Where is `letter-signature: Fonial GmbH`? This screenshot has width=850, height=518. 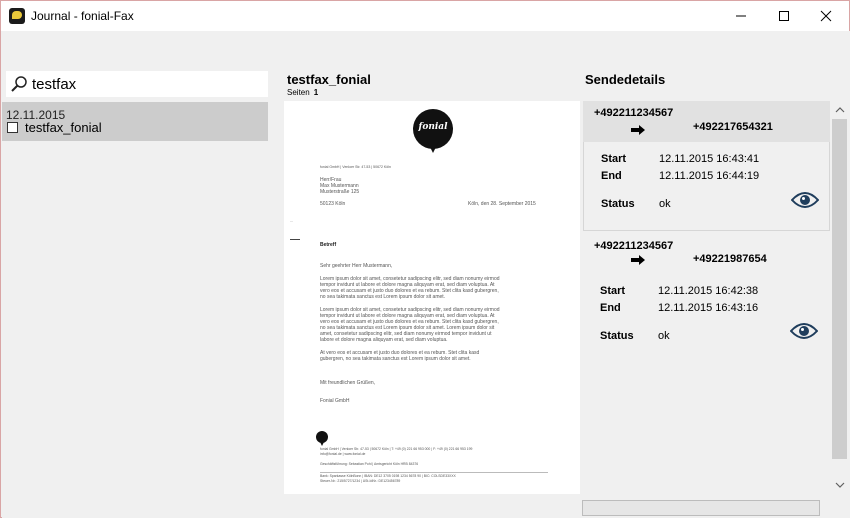
letter-signature: Fonial GmbH is located at coordinates (335, 401).